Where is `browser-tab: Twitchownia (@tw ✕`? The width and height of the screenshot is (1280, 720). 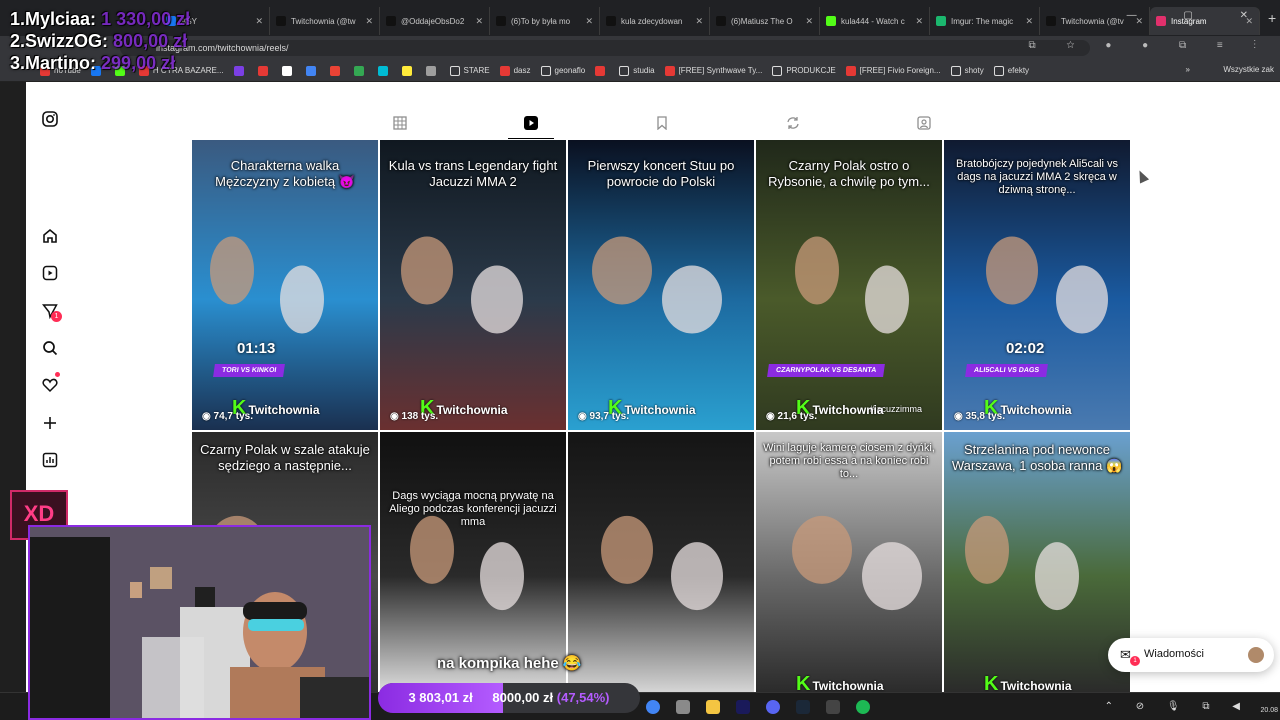
browser-tab: Twitchownia (@tw ✕ is located at coordinates (325, 21).